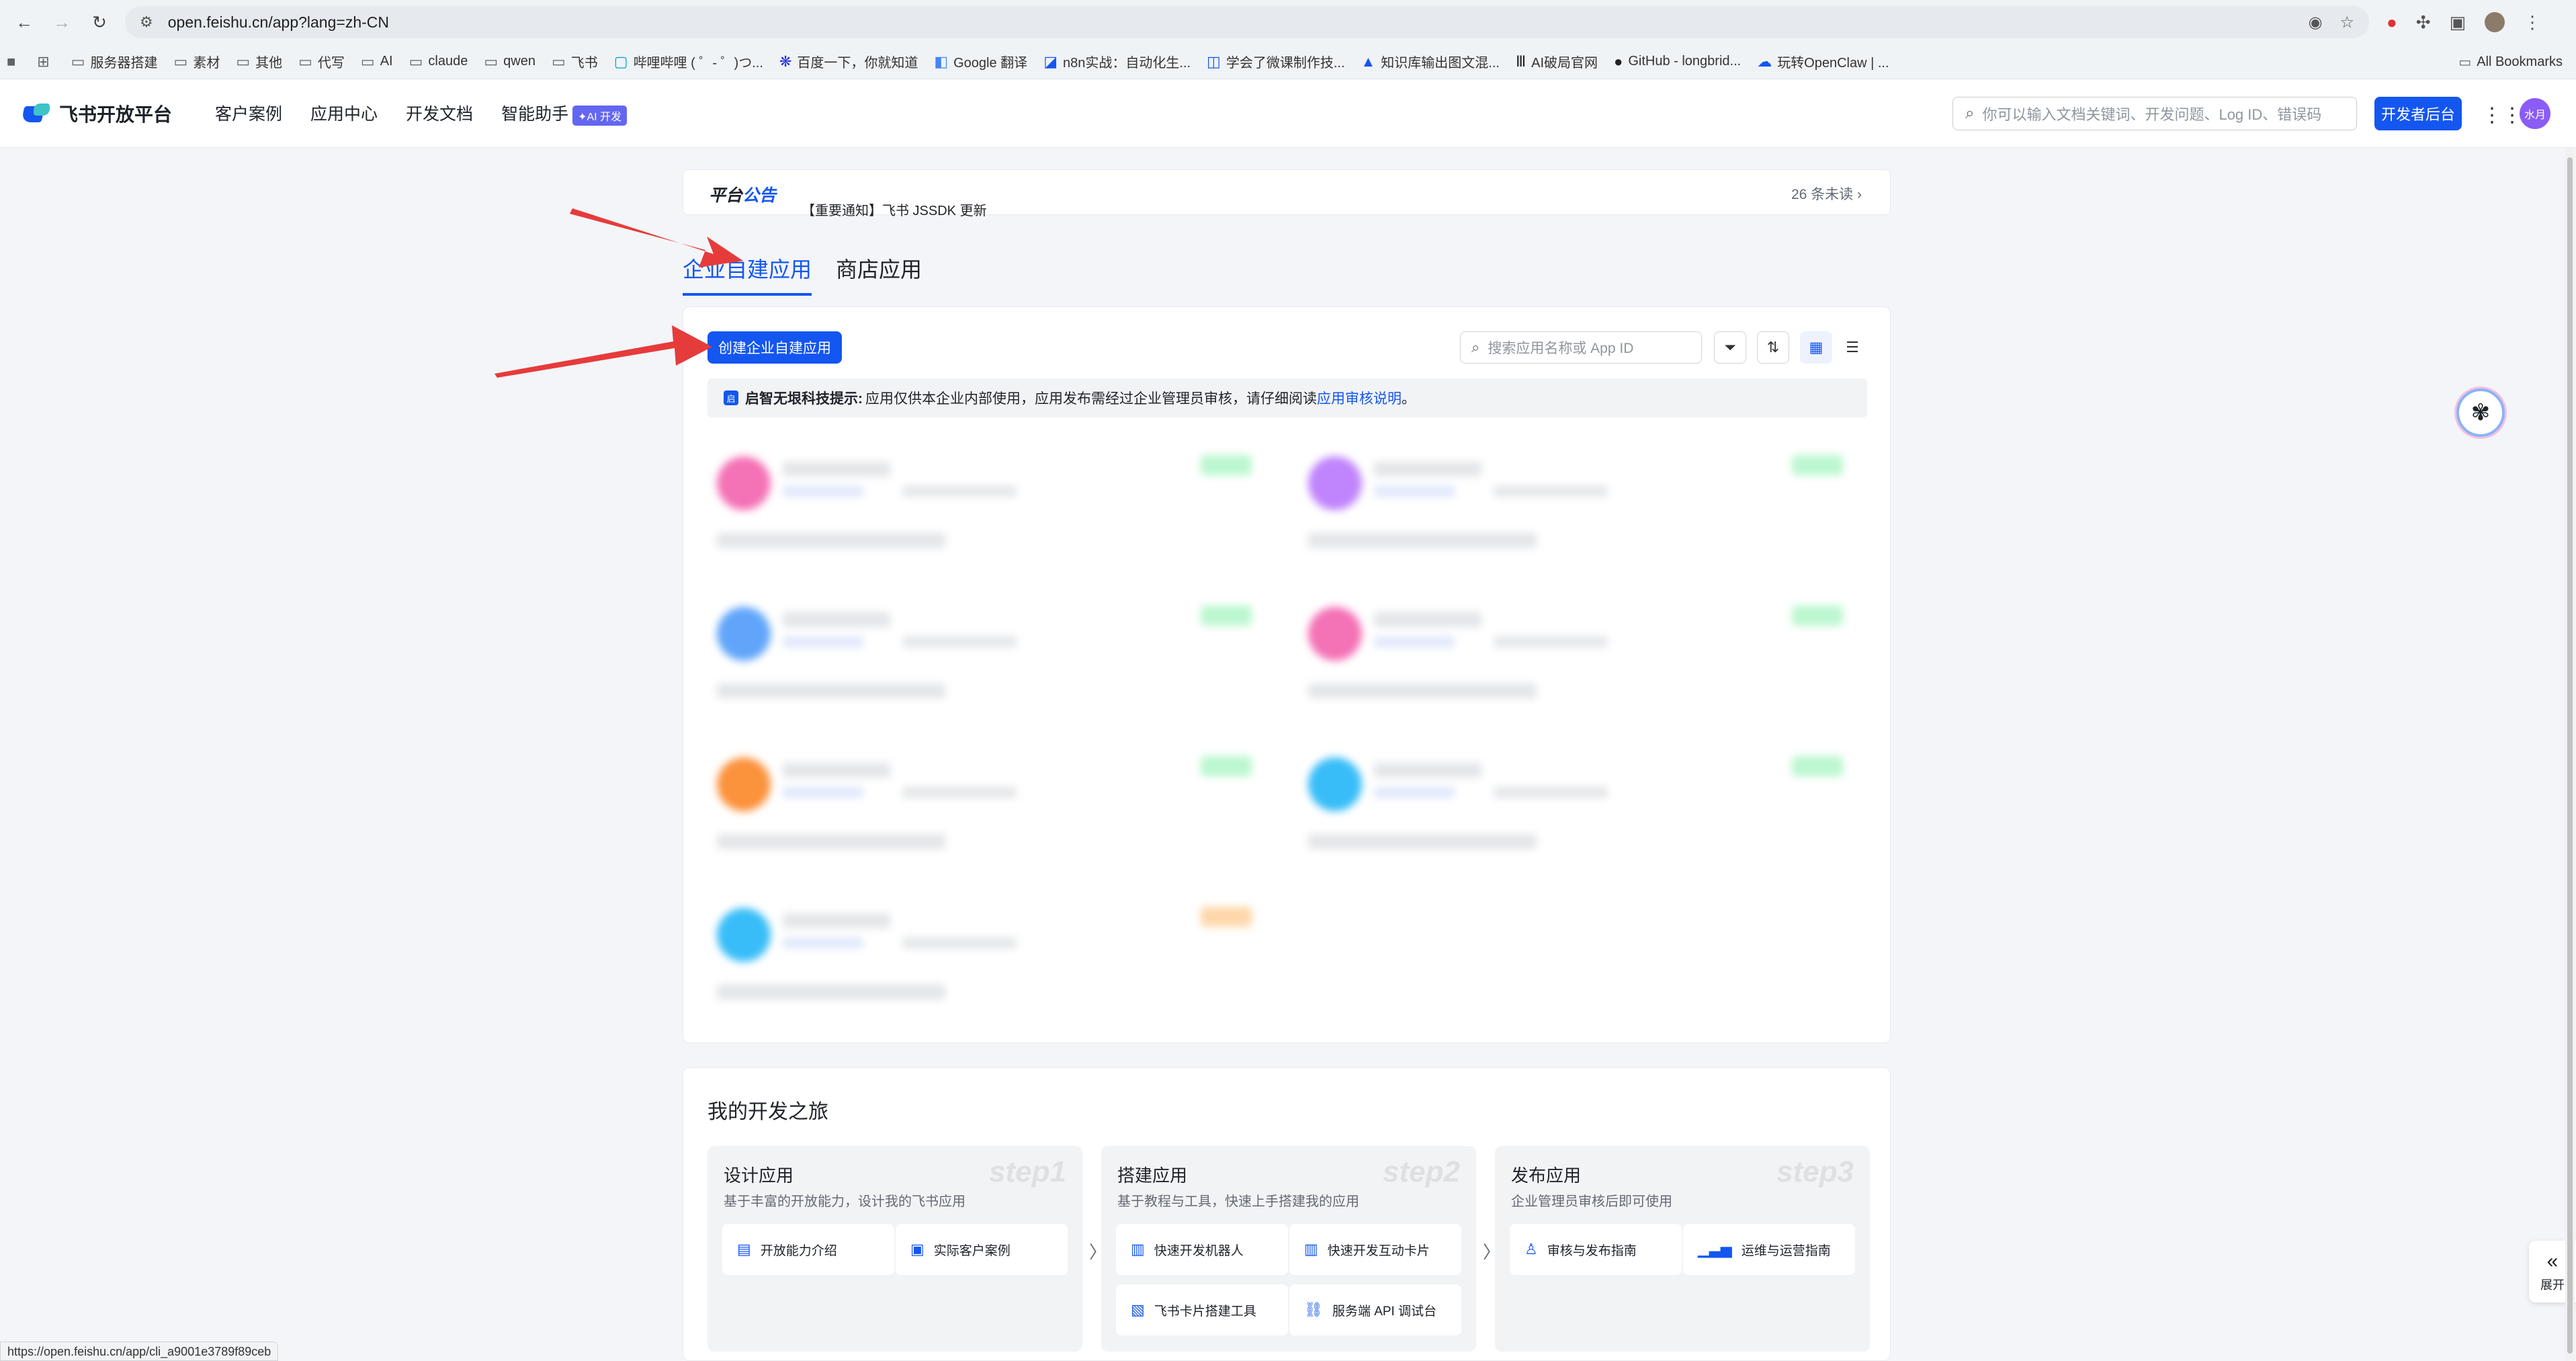  Describe the element at coordinates (808, 1249) in the screenshot. I see `link-open-capabilities: ▤ 开放能力介绍` at that location.